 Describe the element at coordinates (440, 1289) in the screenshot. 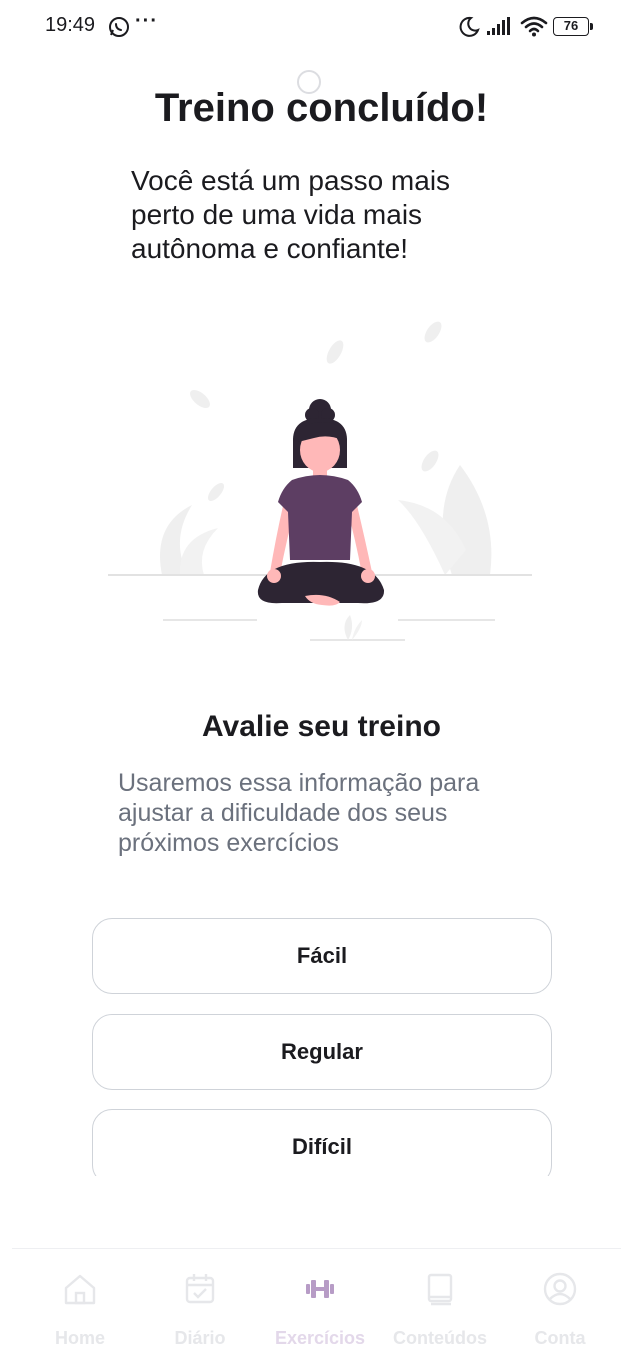

I see `book-icon` at that location.